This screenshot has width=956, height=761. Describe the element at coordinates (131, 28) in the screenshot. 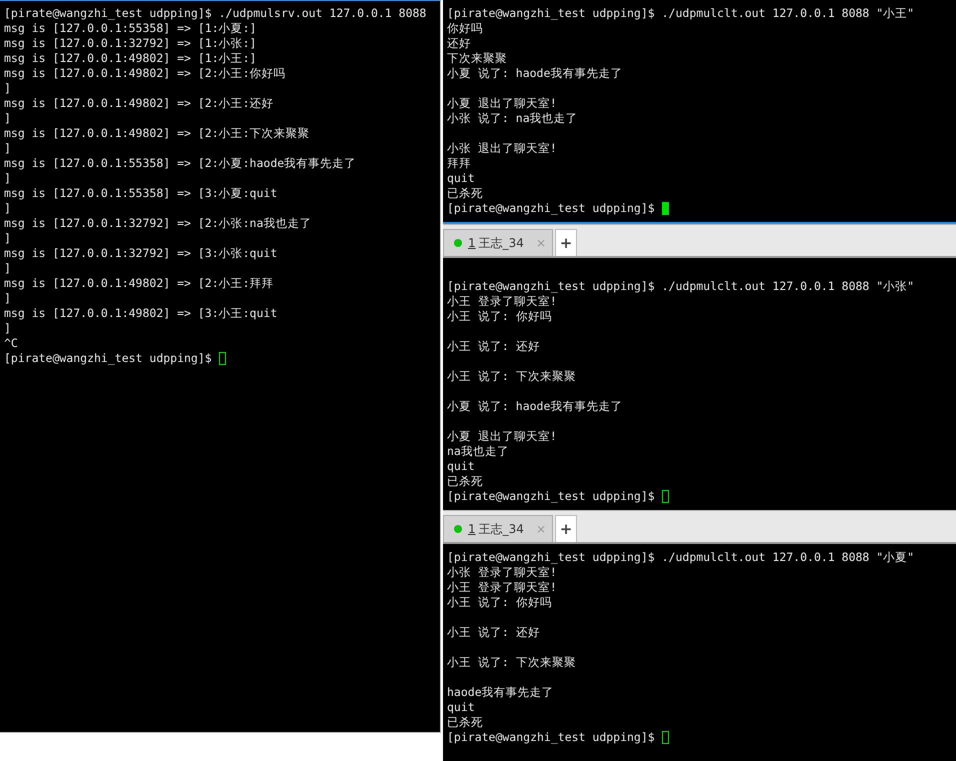

I see `terminal-line: msg is [127.0.0.1:55358] => [1:小夏:]` at that location.